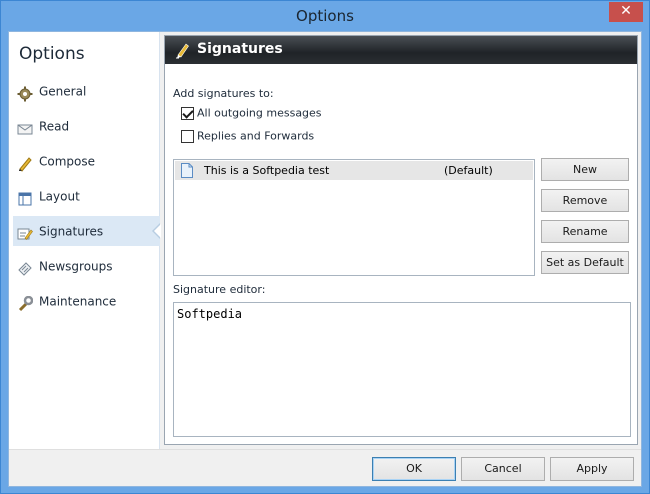 This screenshot has width=650, height=494. I want to click on sidebar-item-label: General, so click(63, 91).